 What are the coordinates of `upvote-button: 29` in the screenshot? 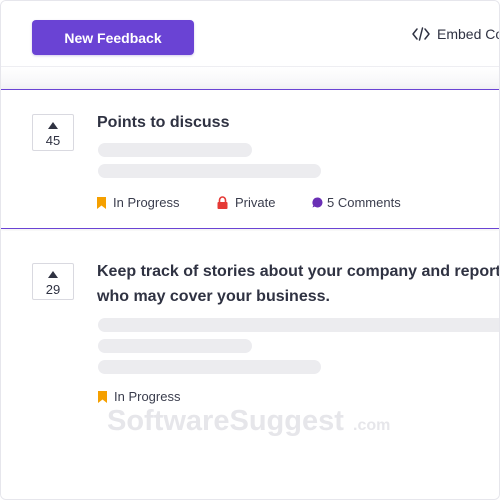 It's located at (53, 281).